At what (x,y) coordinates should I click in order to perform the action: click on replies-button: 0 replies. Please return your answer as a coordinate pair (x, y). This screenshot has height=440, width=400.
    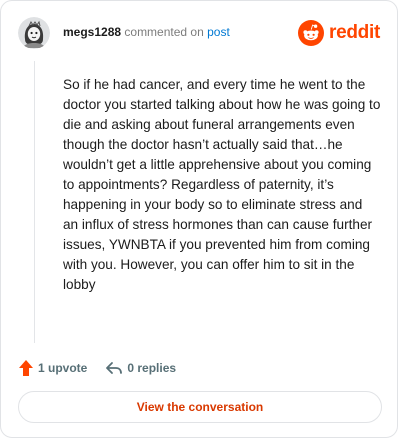
    Looking at the image, I should click on (140, 368).